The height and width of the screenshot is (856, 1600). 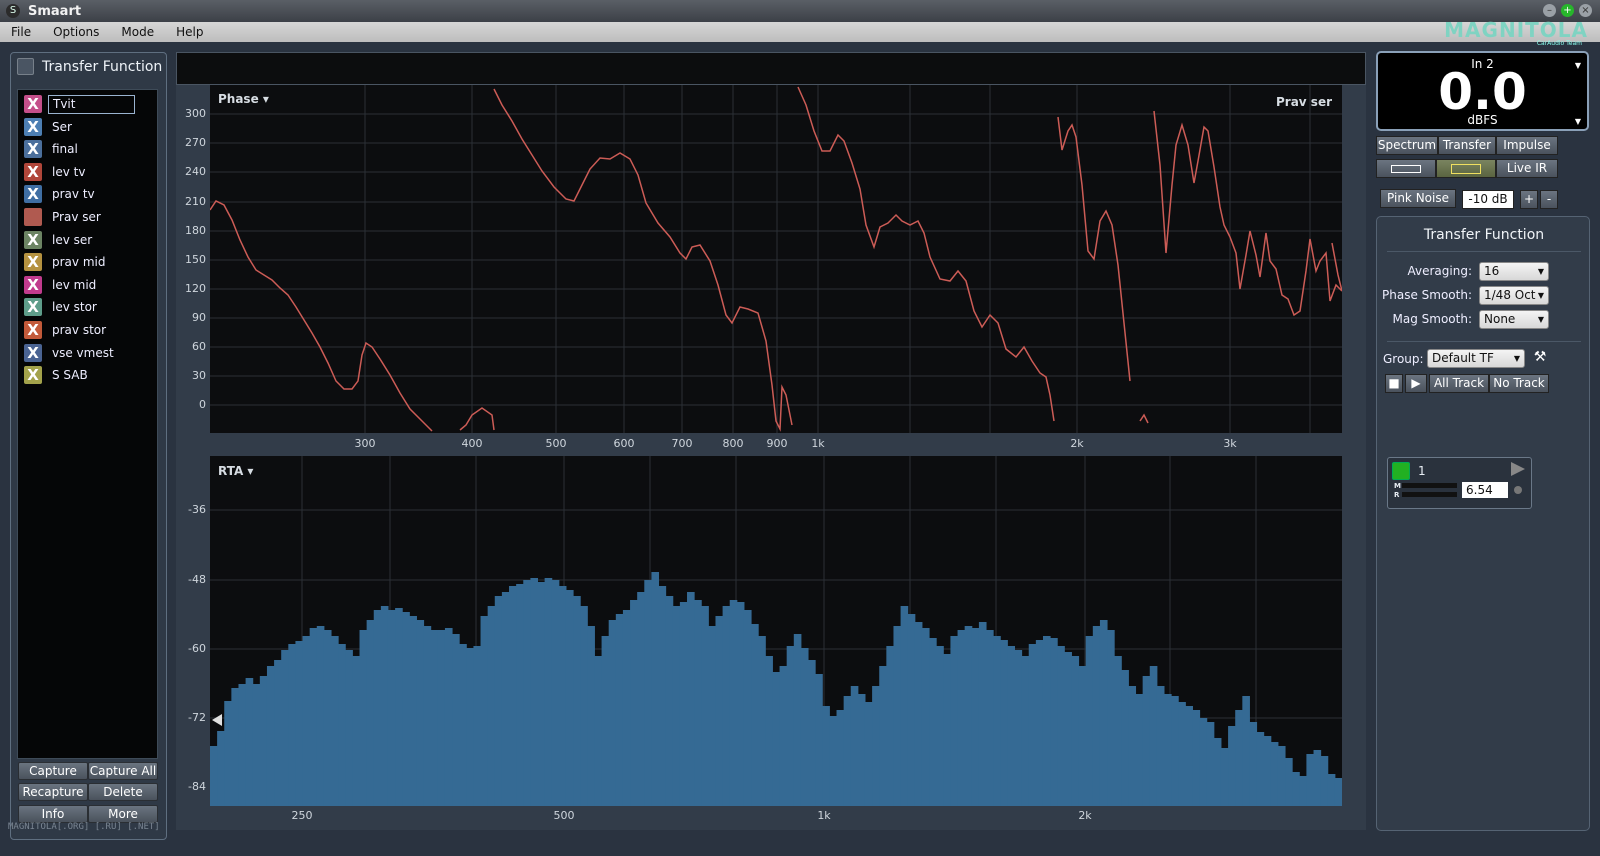 I want to click on rta-x-tick: 500, so click(x=564, y=815).